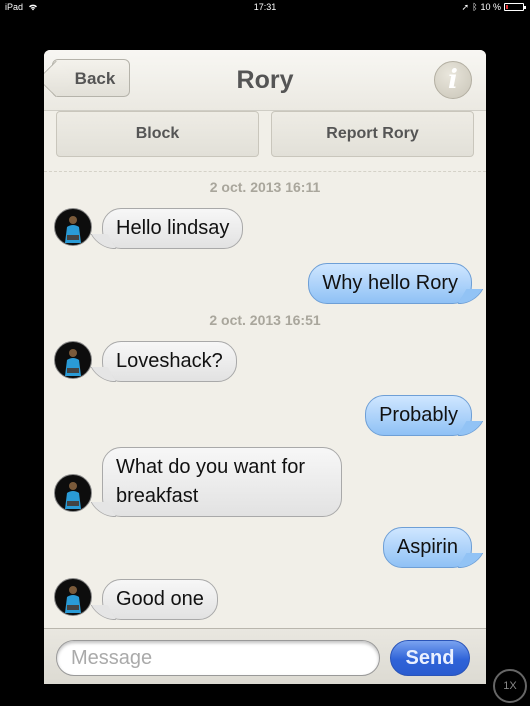 This screenshot has height=706, width=530. What do you see at coordinates (475, 7) in the screenshot?
I see `bluetooth-icon: ᛒ` at bounding box center [475, 7].